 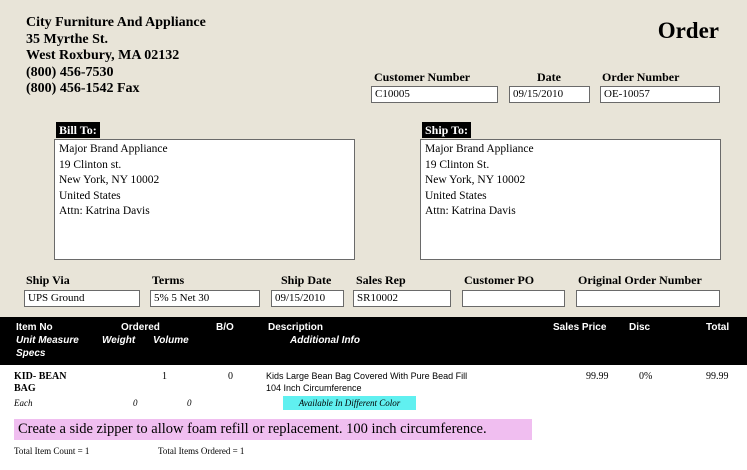 What do you see at coordinates (580, 327) in the screenshot?
I see `col-sales-price: Sales Price` at bounding box center [580, 327].